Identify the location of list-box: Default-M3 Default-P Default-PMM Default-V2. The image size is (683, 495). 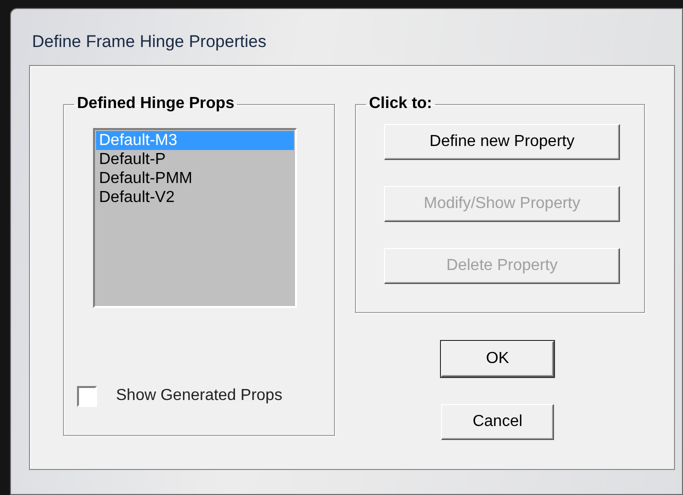
(195, 218).